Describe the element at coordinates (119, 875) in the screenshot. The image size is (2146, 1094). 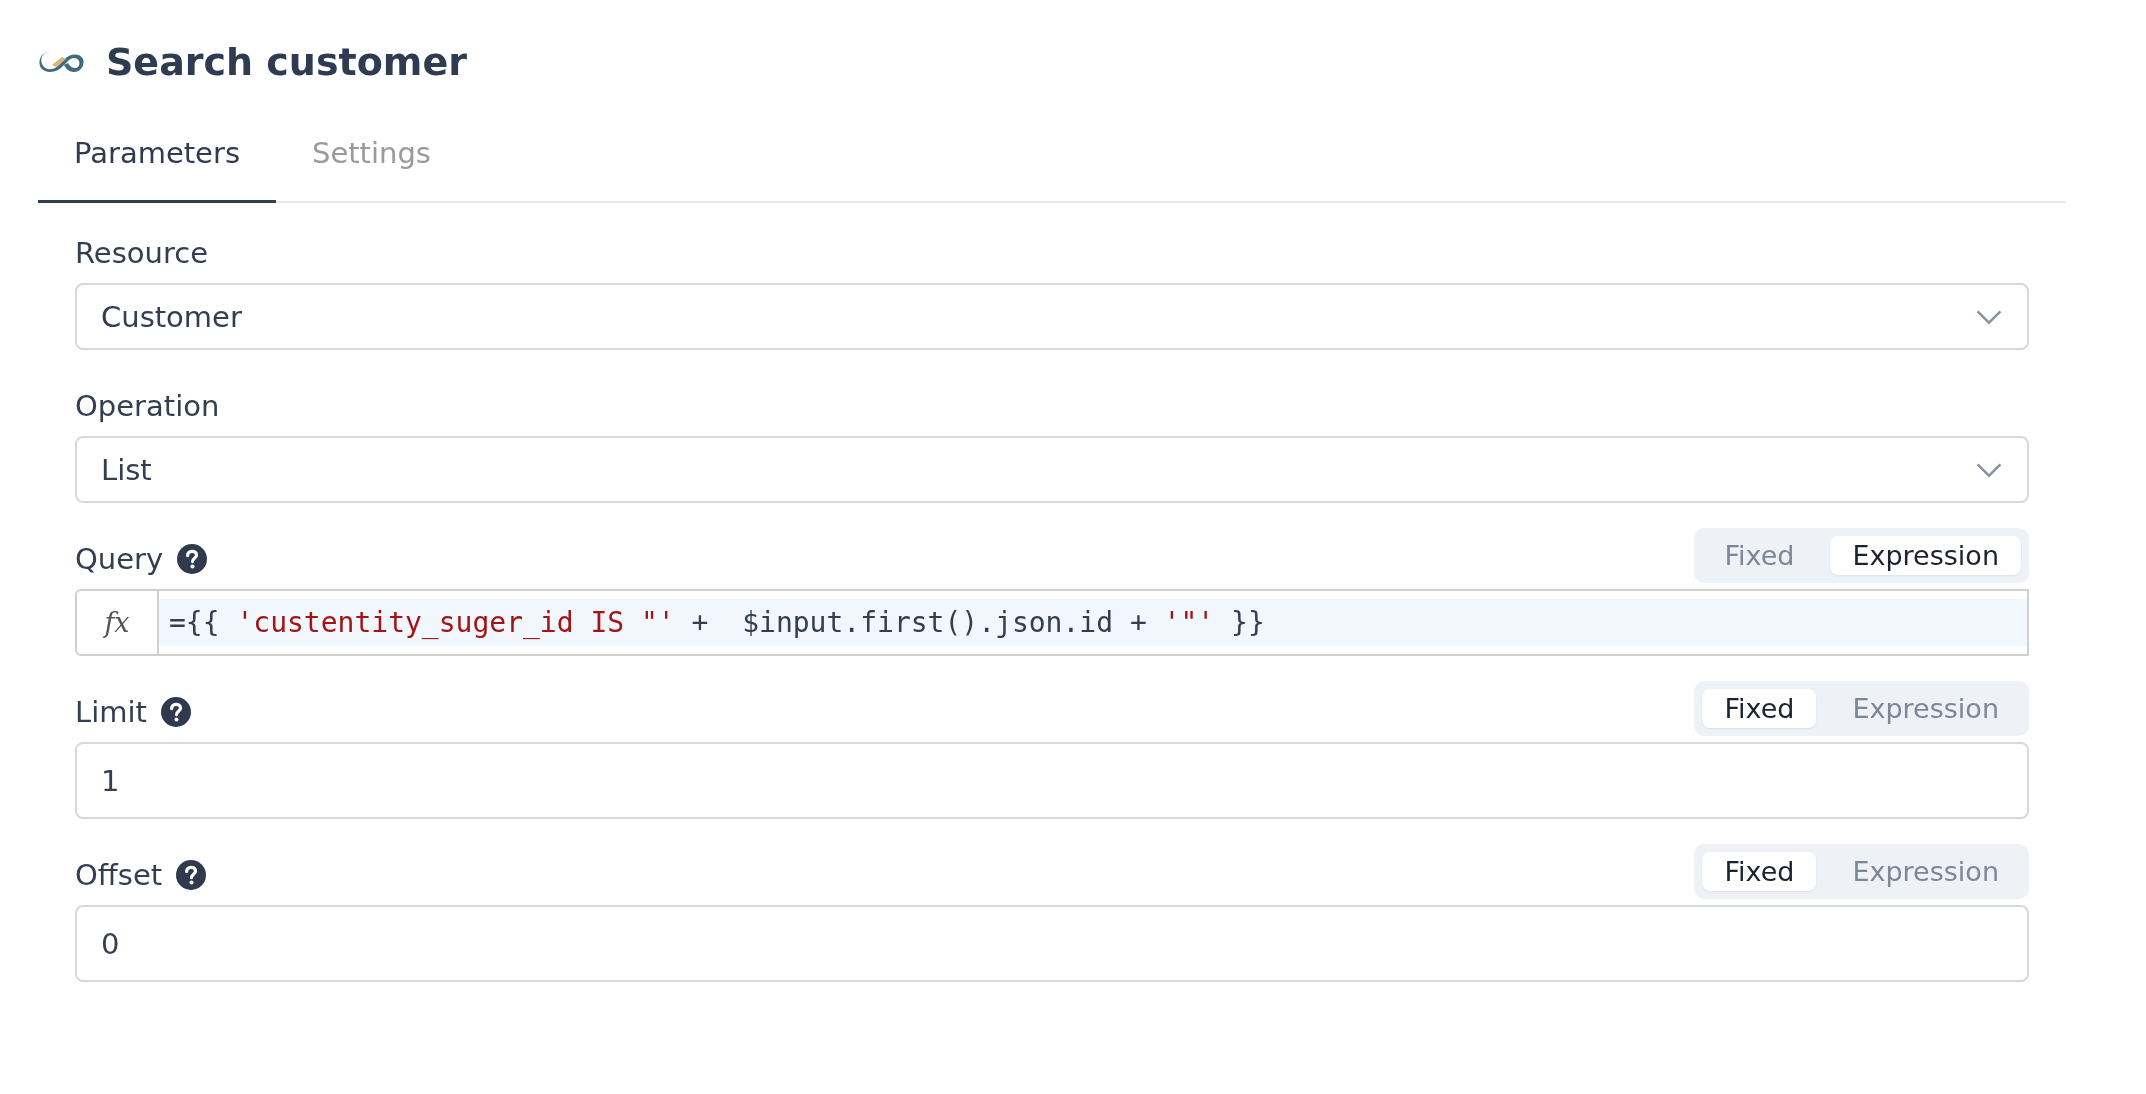
I see `field-label: Offset` at that location.